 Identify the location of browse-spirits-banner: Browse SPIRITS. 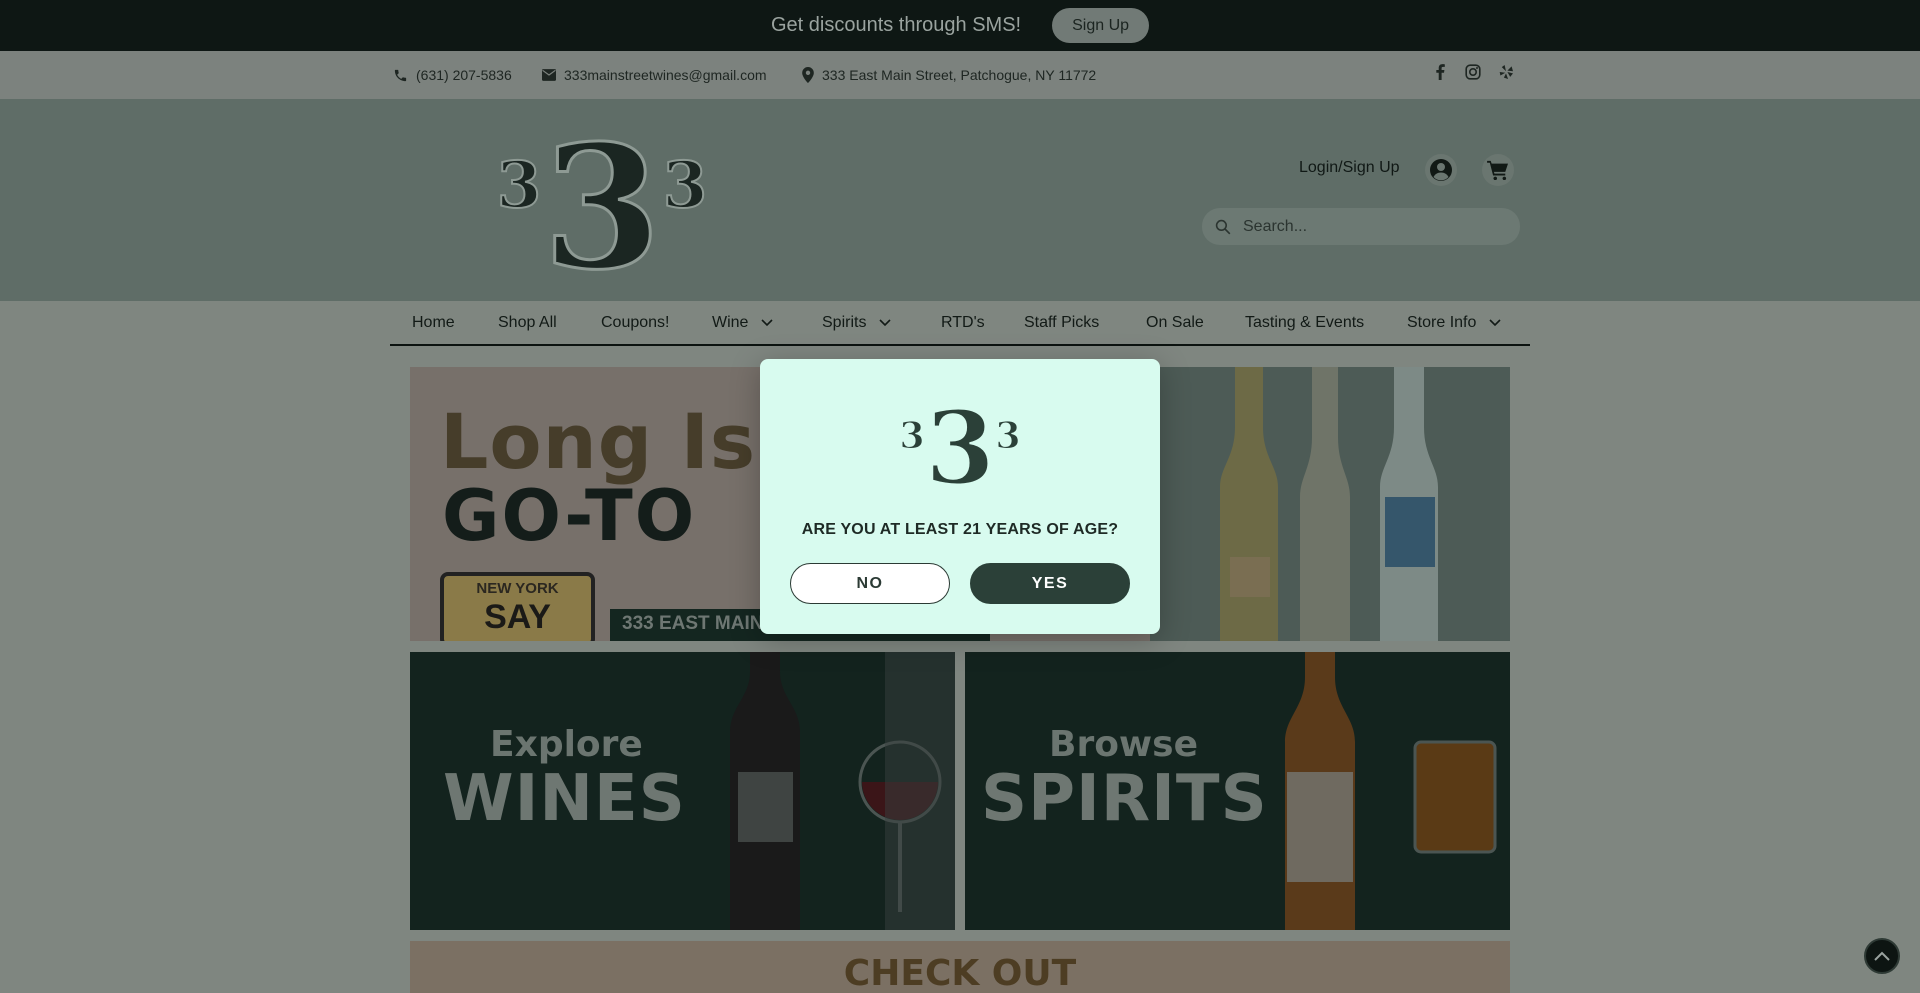
(1237, 791).